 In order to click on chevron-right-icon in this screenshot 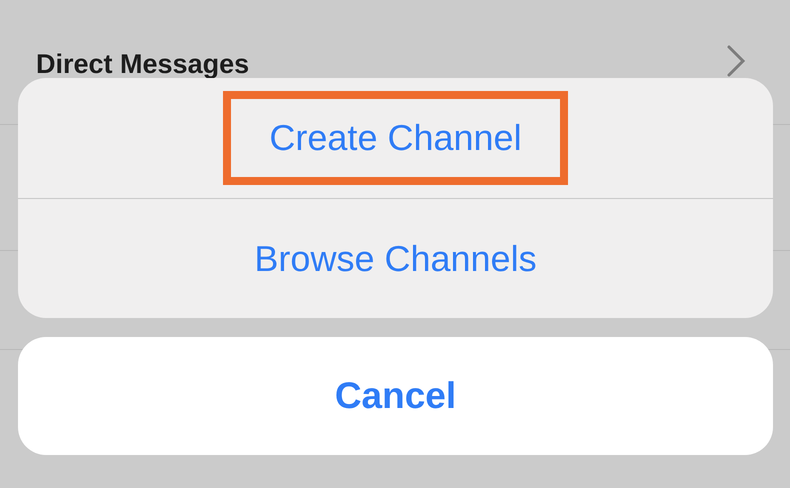, I will do `click(736, 61)`.